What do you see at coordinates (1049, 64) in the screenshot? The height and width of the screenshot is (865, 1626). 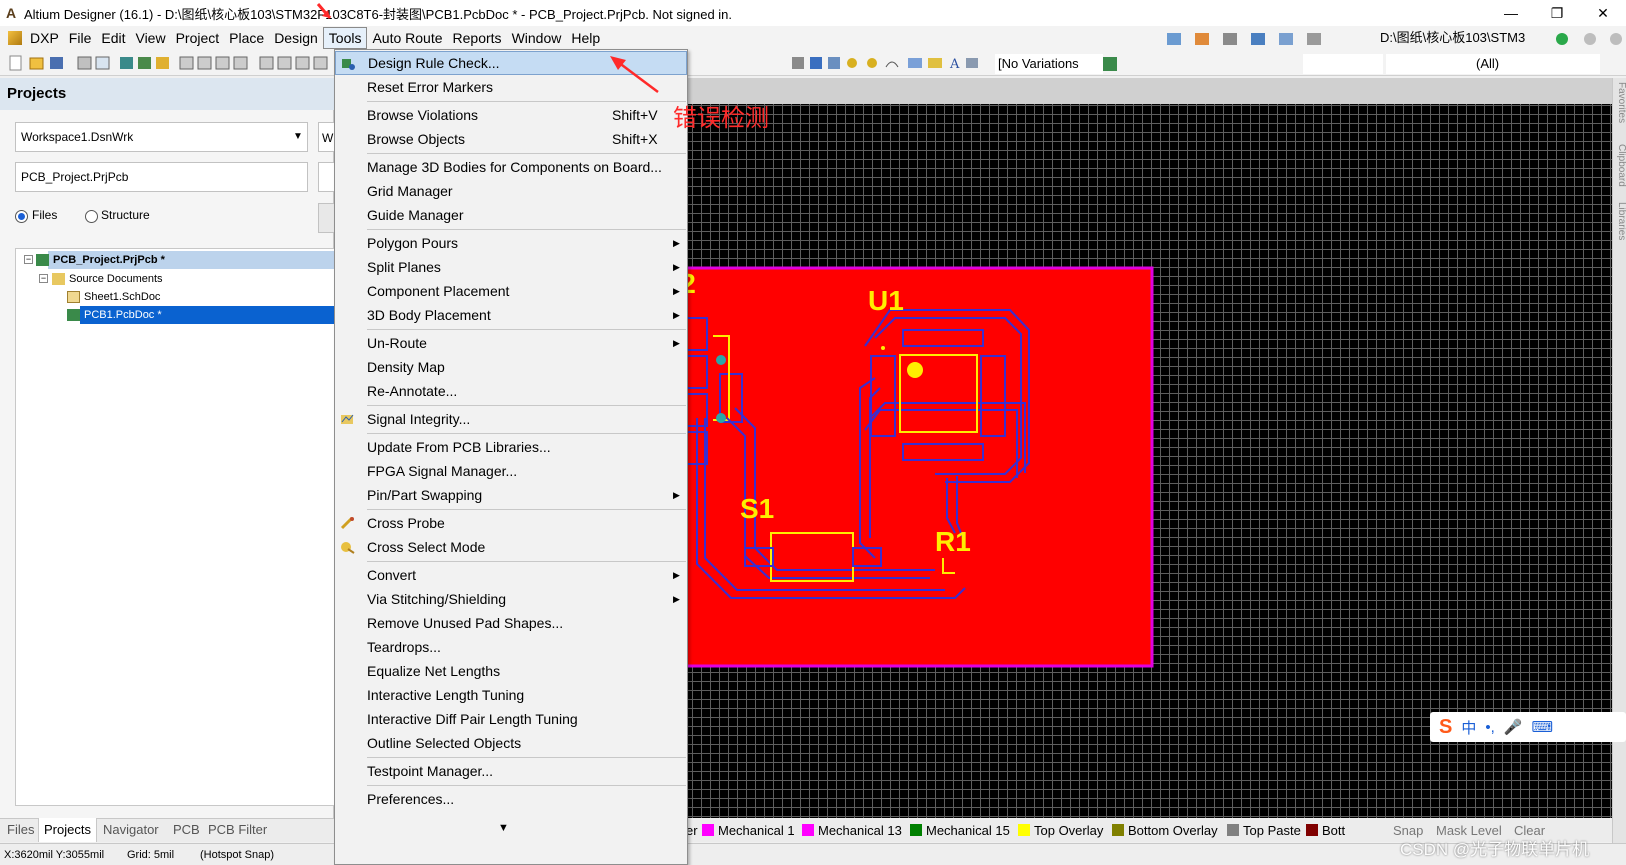 I see `variations-combo: [No Variations` at bounding box center [1049, 64].